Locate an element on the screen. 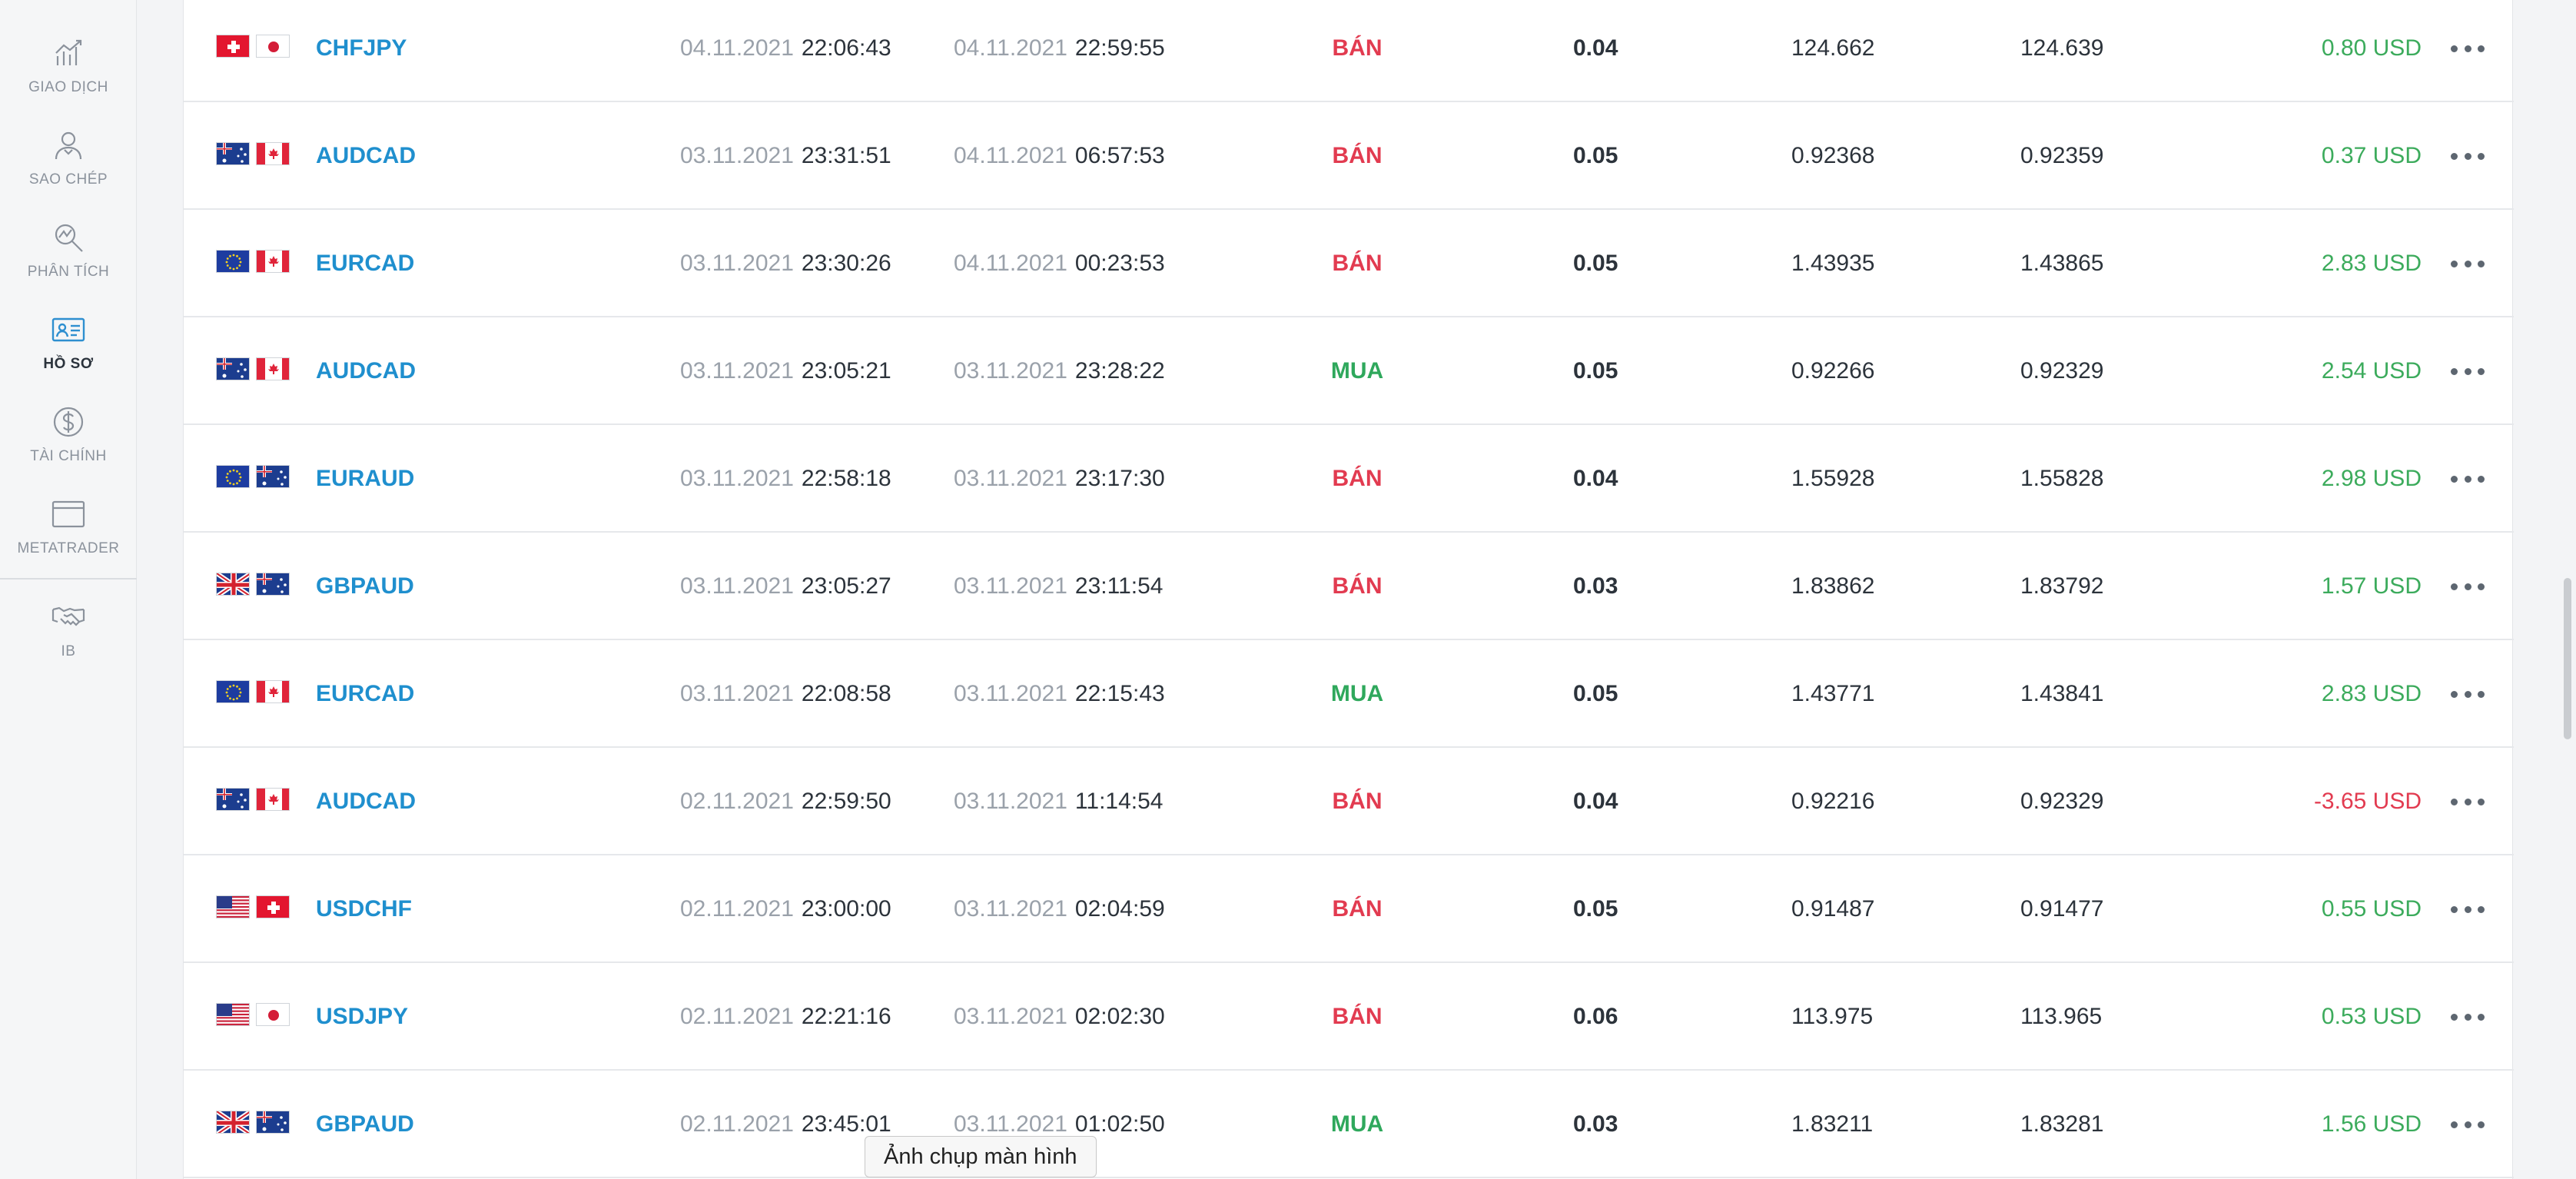 Image resolution: width=2576 pixels, height=1179 pixels. handshake-icon is located at coordinates (68, 616).